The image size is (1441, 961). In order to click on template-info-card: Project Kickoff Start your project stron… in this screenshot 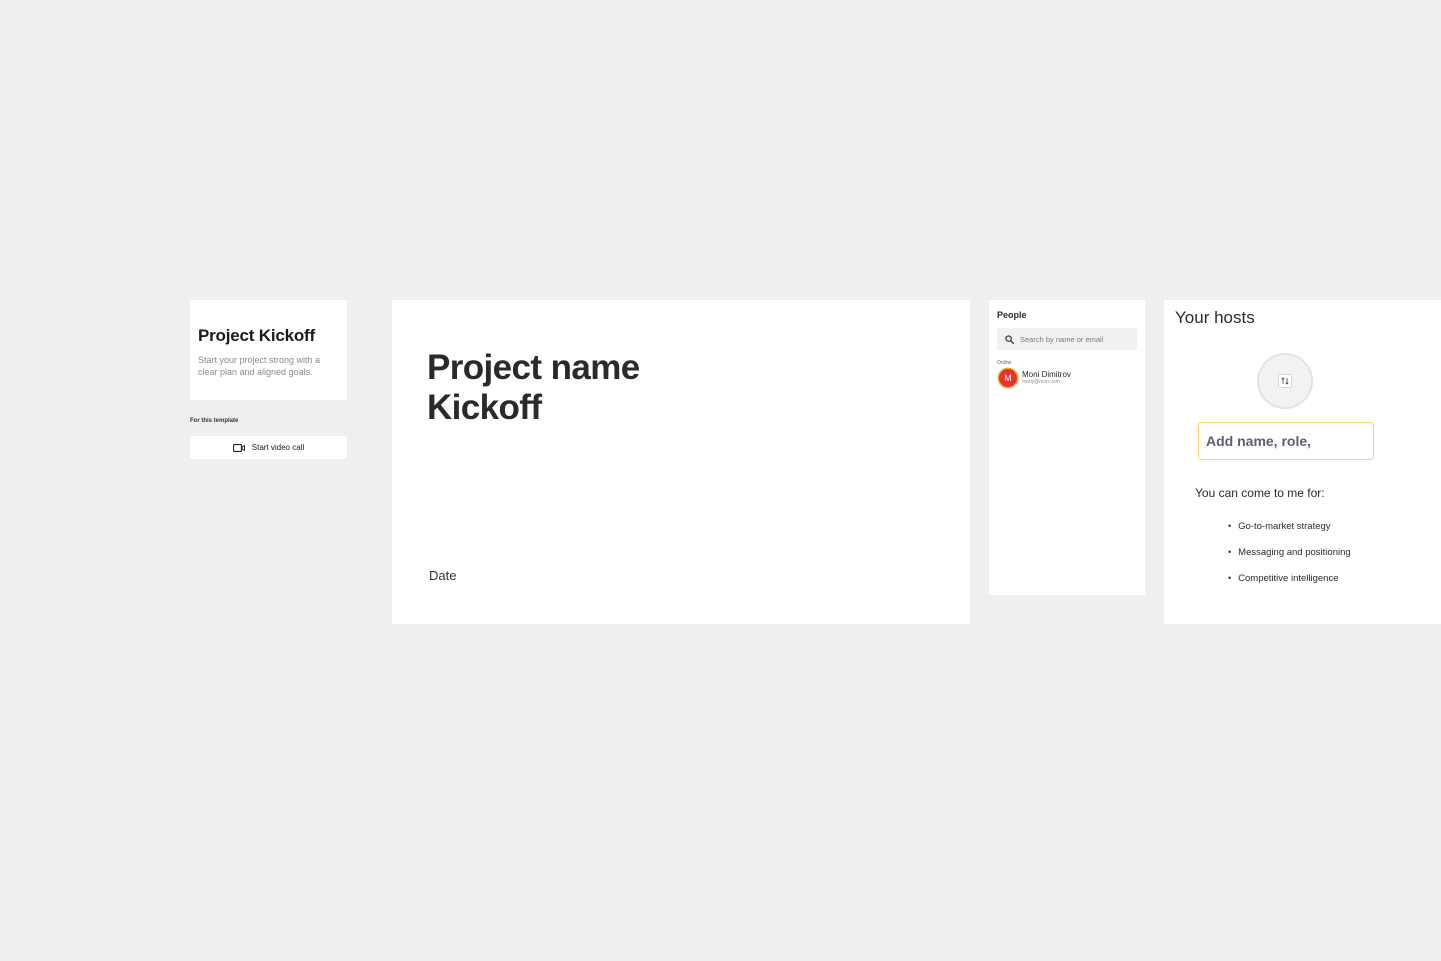, I will do `click(268, 350)`.